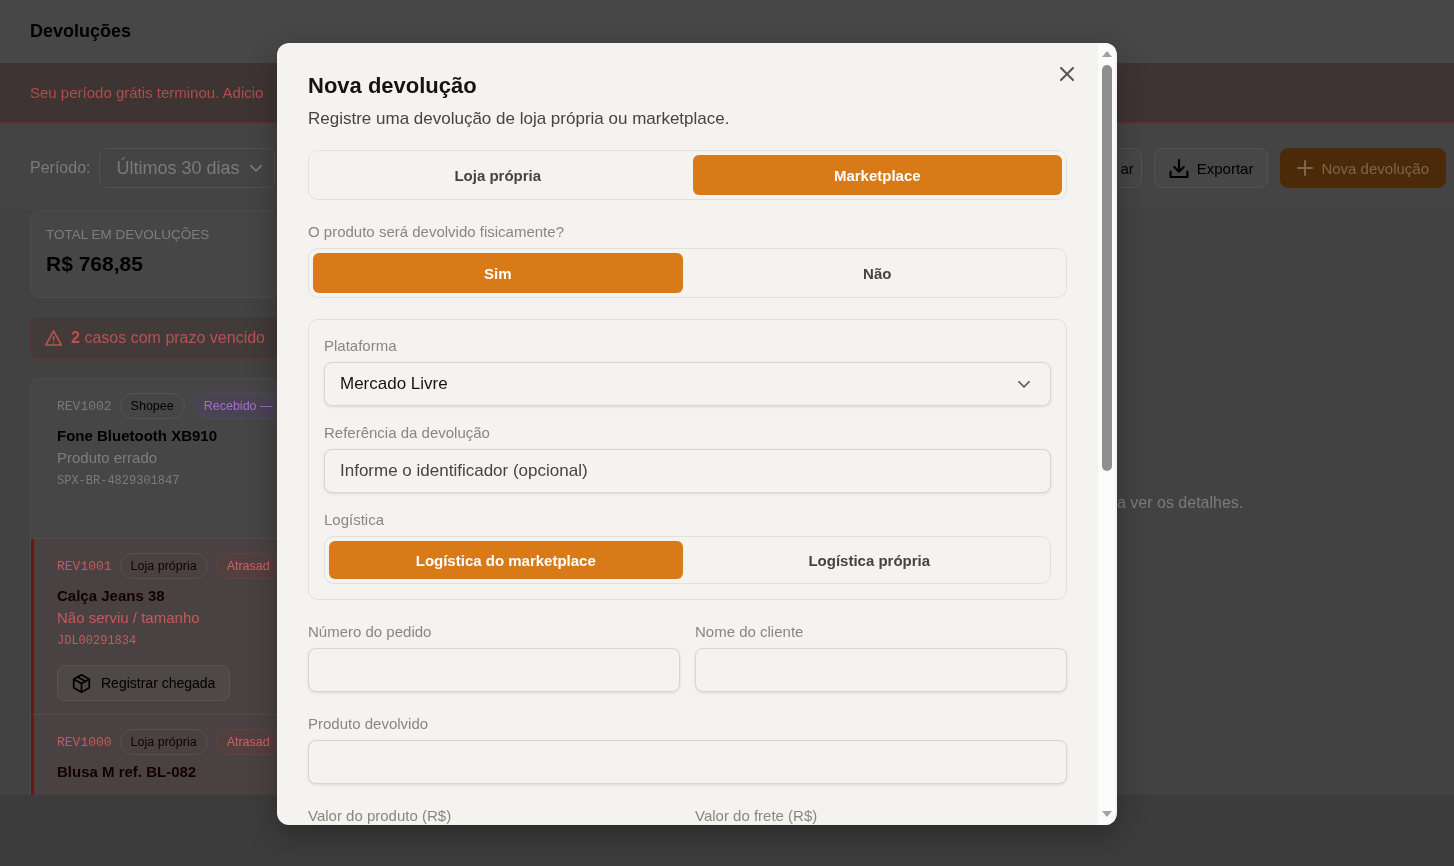 This screenshot has height=866, width=1454. Describe the element at coordinates (877, 273) in the screenshot. I see `segment-option: Não` at that location.